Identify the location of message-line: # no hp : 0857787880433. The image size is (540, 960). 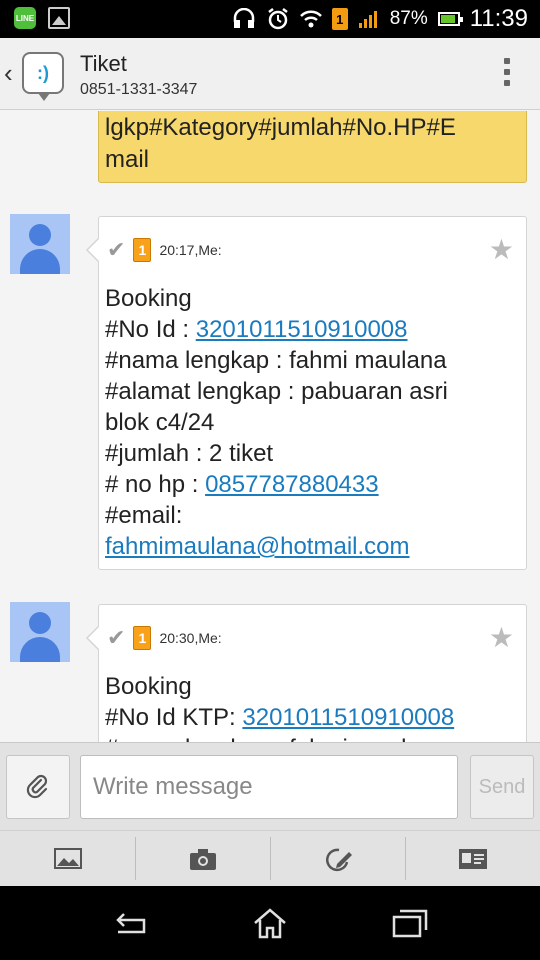
(242, 484).